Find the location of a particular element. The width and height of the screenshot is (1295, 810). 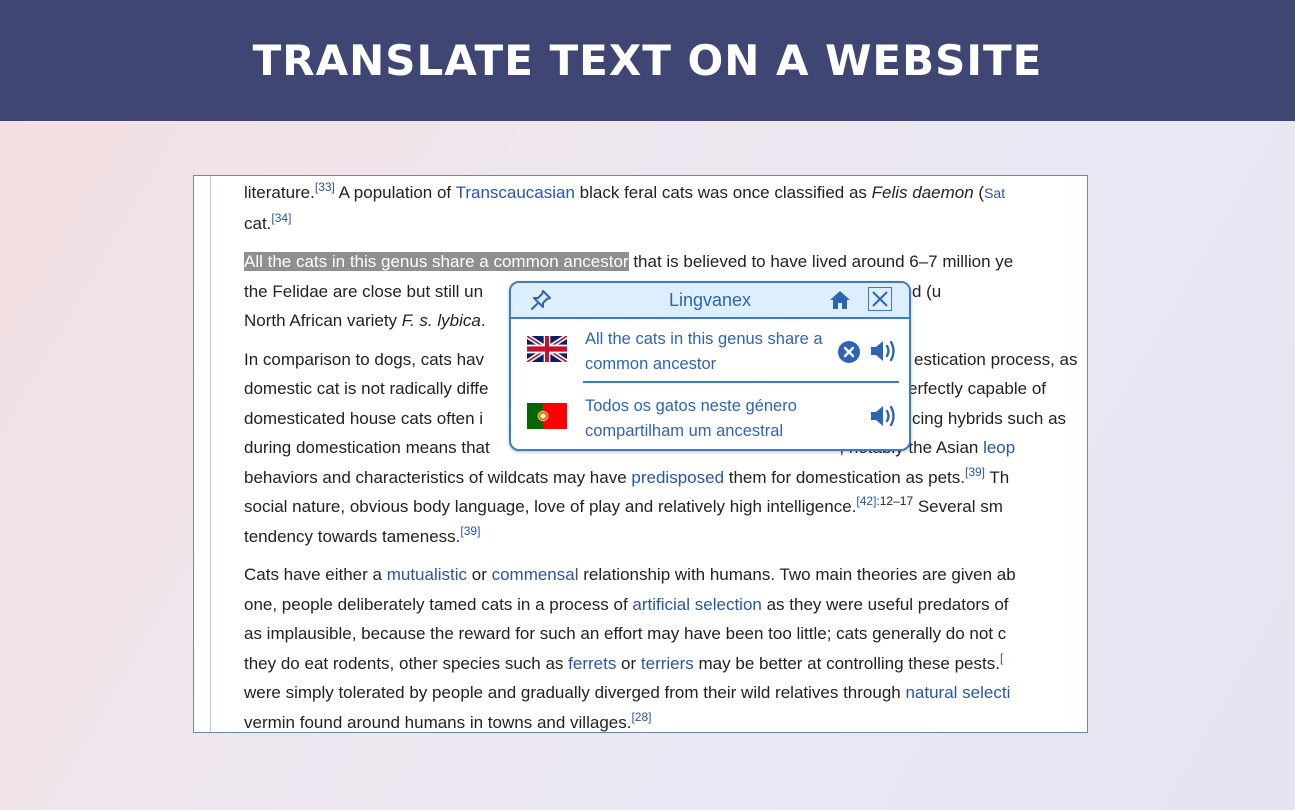

clear-icon is located at coordinates (849, 352).